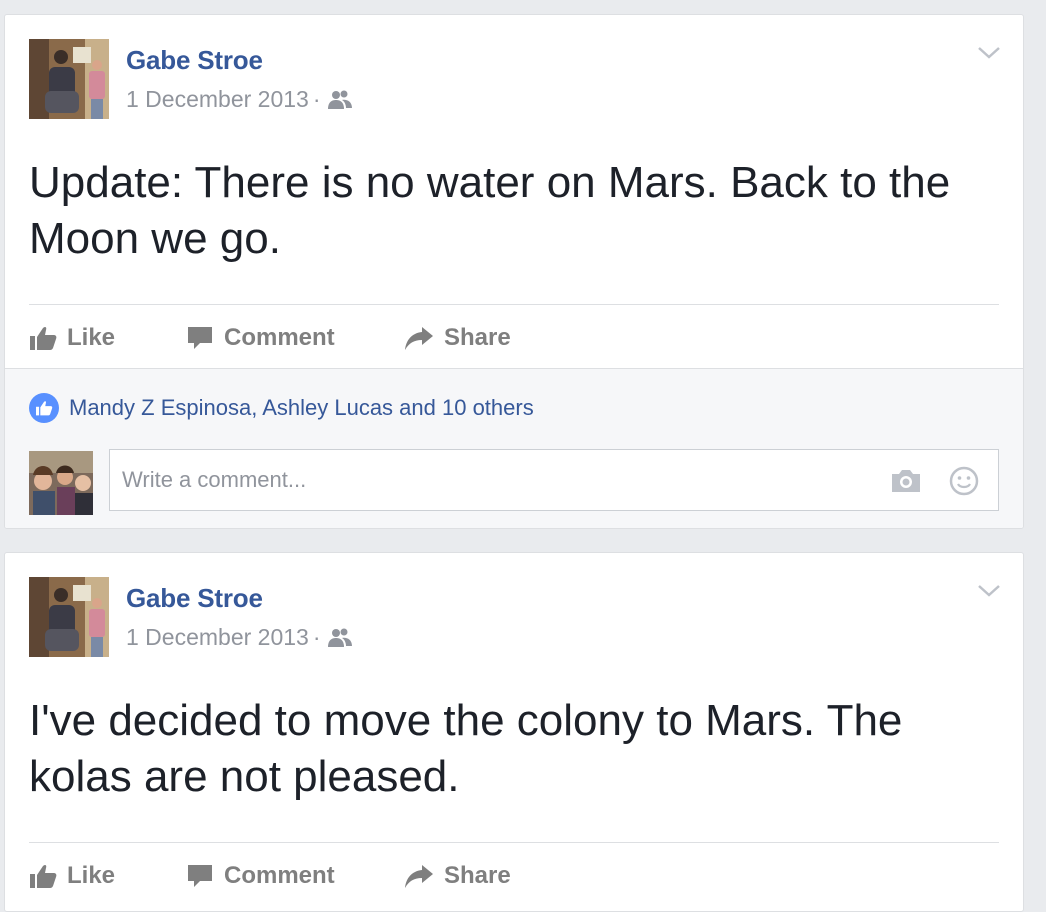 This screenshot has width=1046, height=912. Describe the element at coordinates (44, 408) in the screenshot. I see `like-badge-icon` at that location.